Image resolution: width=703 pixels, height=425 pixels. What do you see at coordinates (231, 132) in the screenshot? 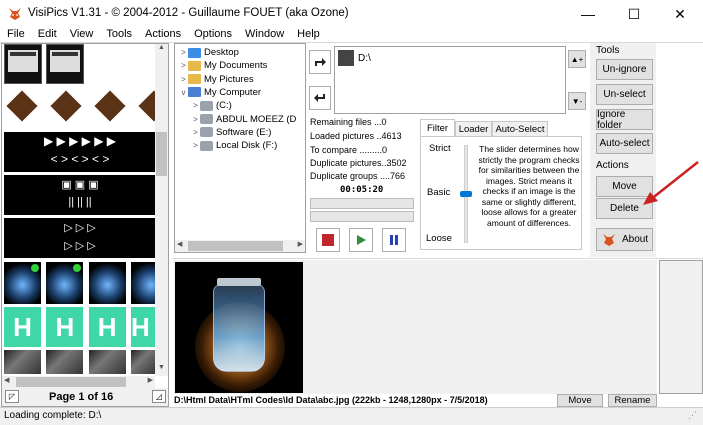
I see `tree-item: > Software (E:)` at bounding box center [231, 132].